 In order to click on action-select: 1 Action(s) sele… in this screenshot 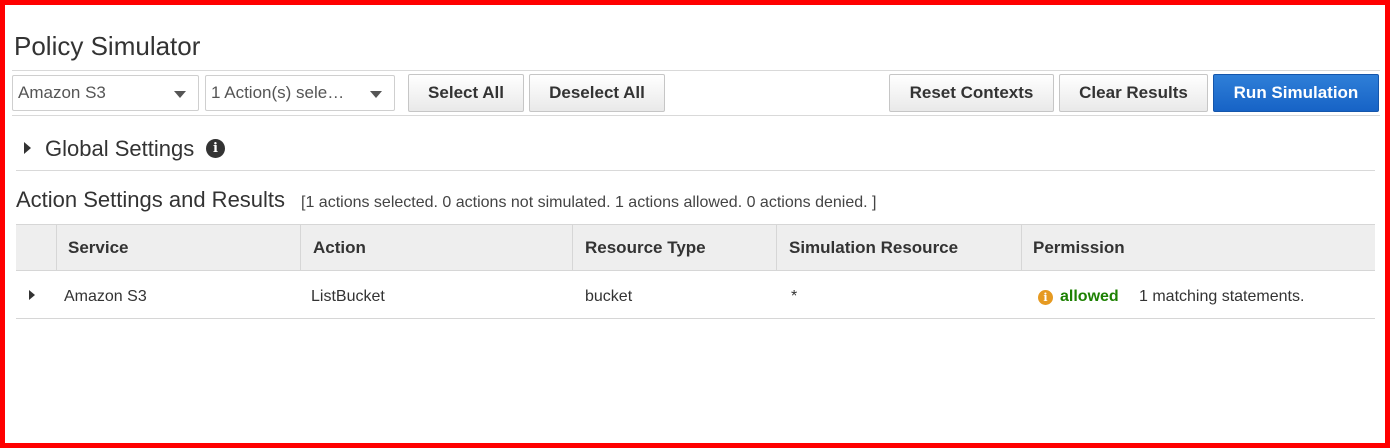, I will do `click(300, 93)`.